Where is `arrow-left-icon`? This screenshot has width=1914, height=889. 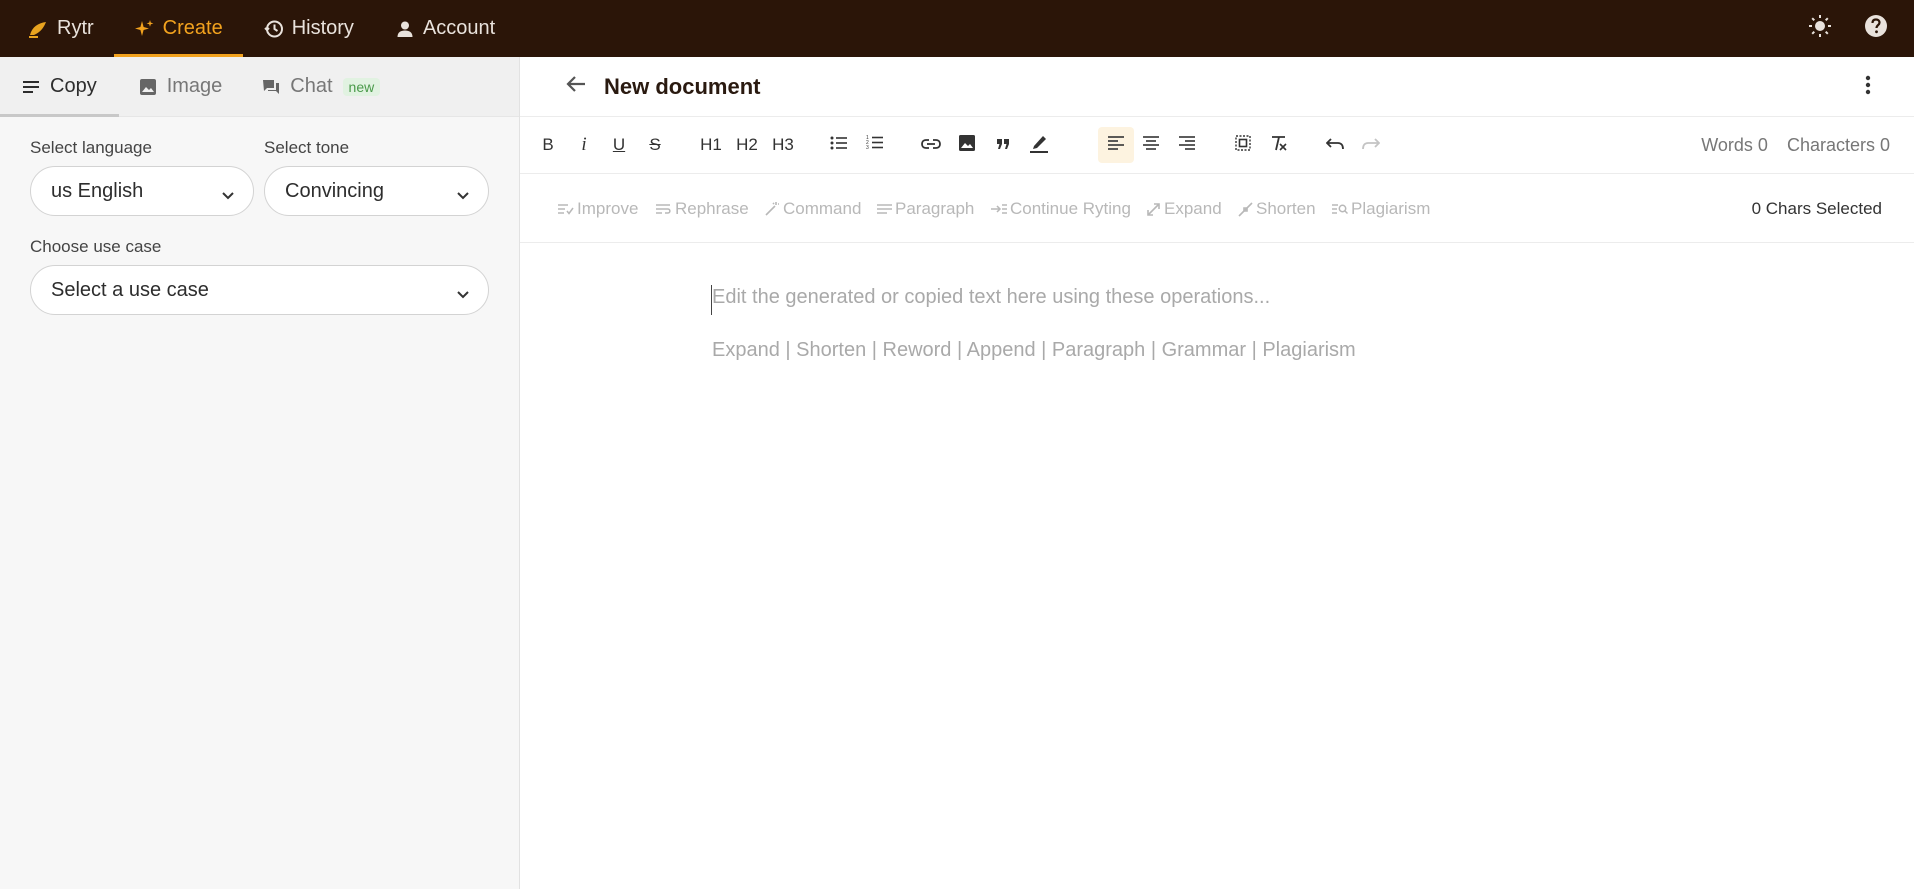
arrow-left-icon is located at coordinates (576, 86).